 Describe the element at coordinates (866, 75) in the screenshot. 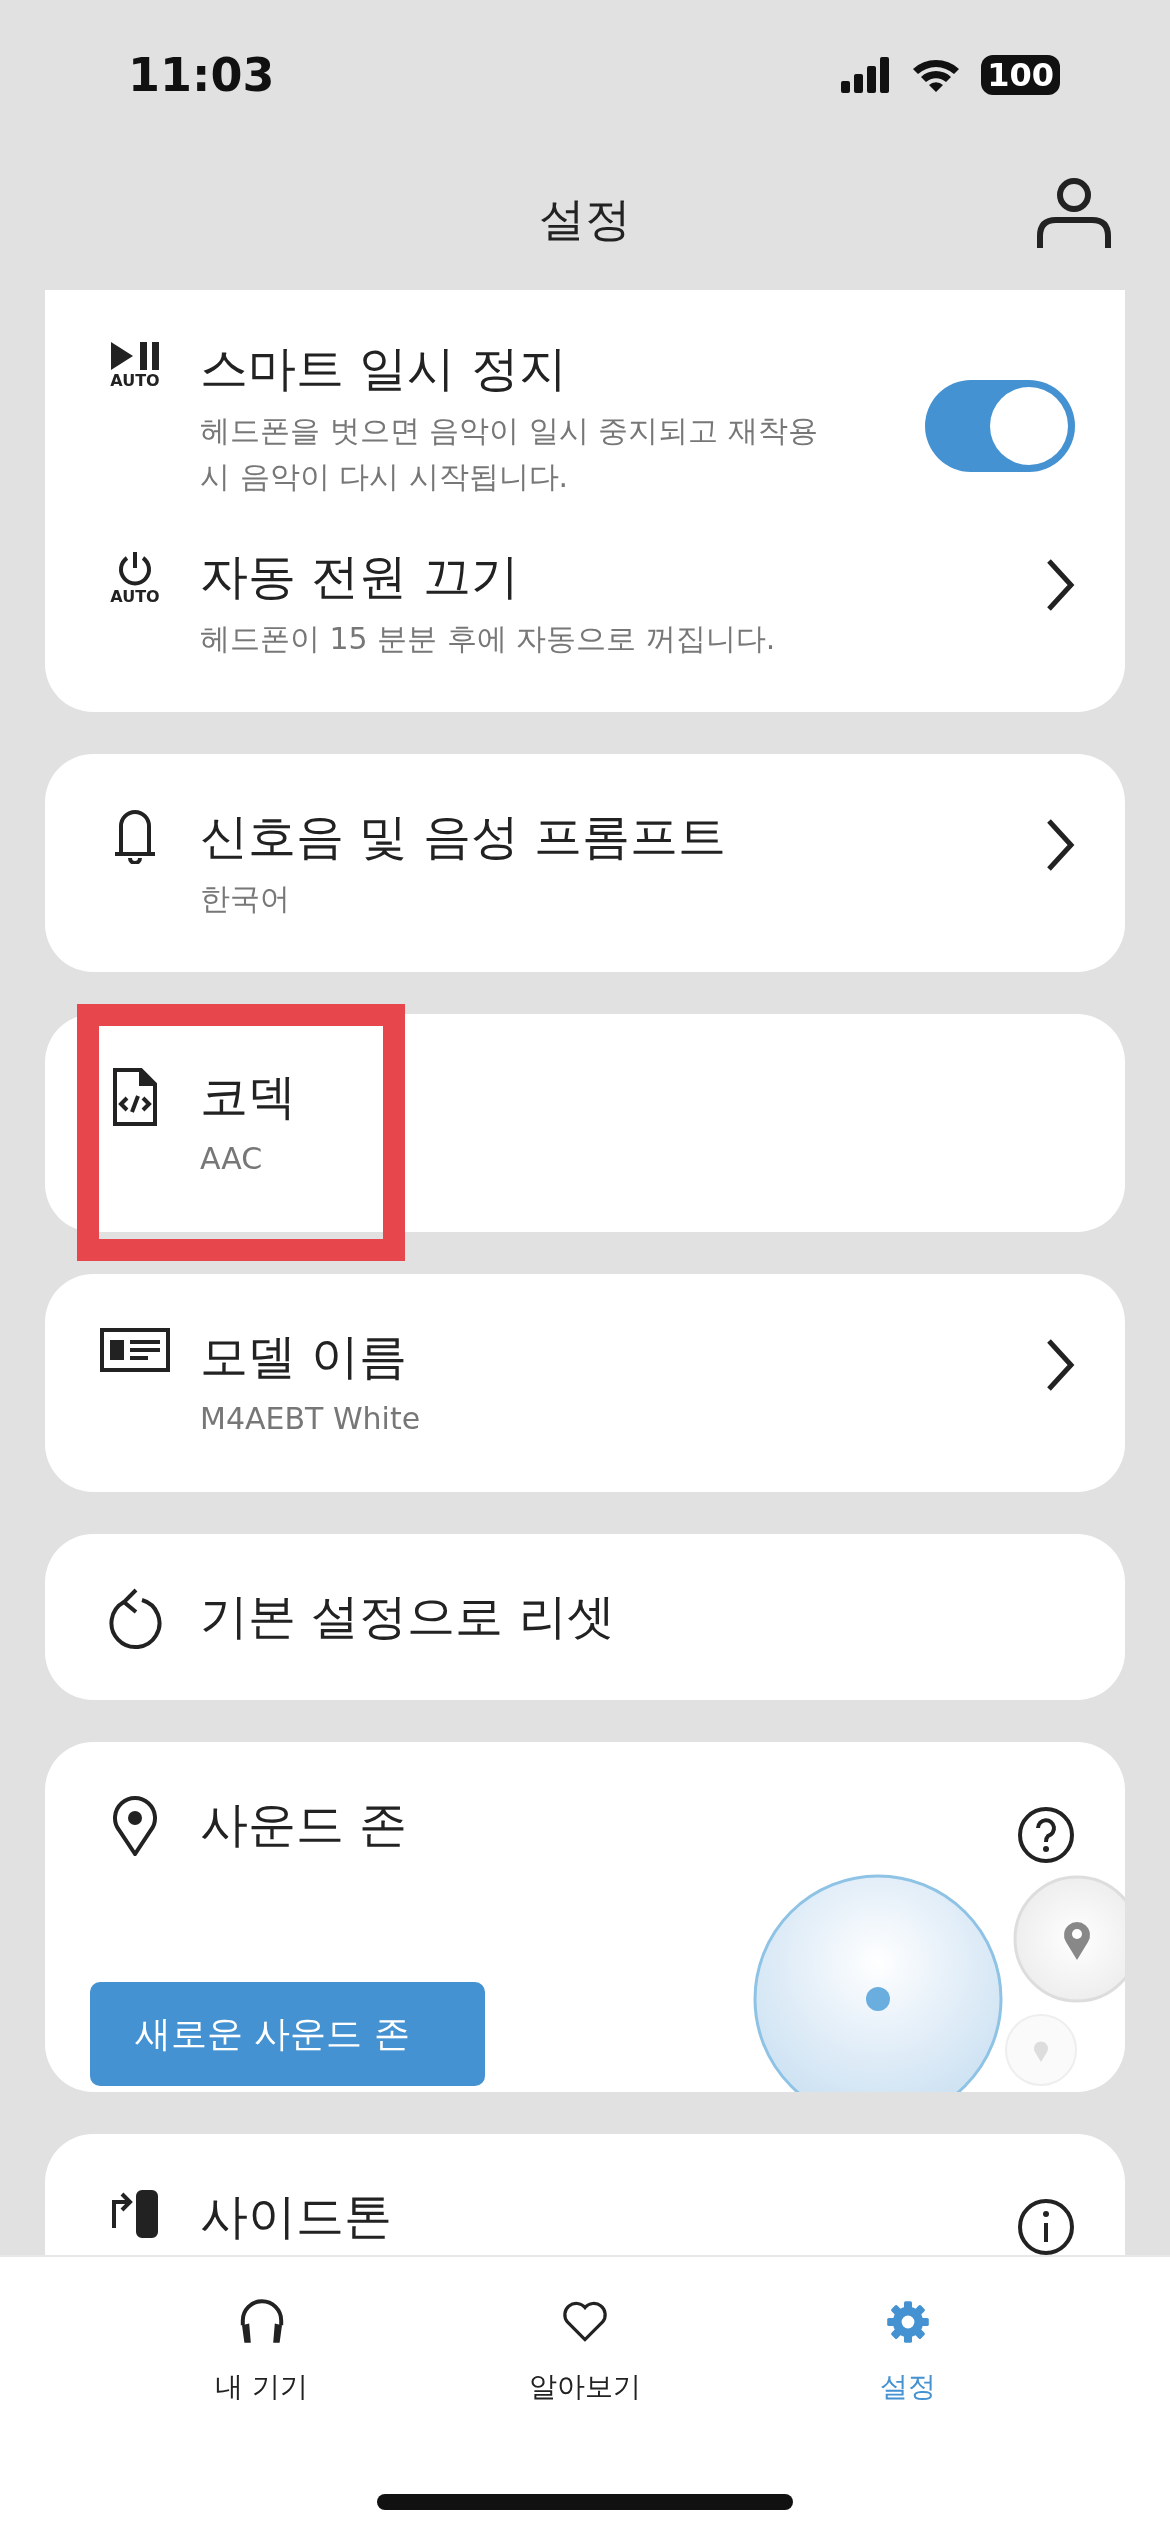

I see `signal-icon` at that location.